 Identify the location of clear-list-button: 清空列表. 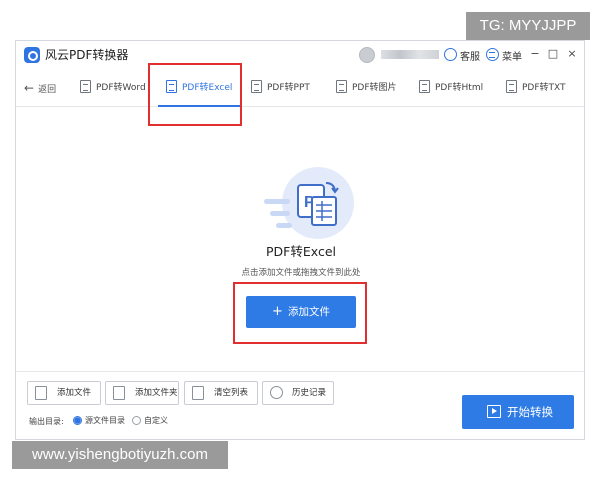
(221, 393).